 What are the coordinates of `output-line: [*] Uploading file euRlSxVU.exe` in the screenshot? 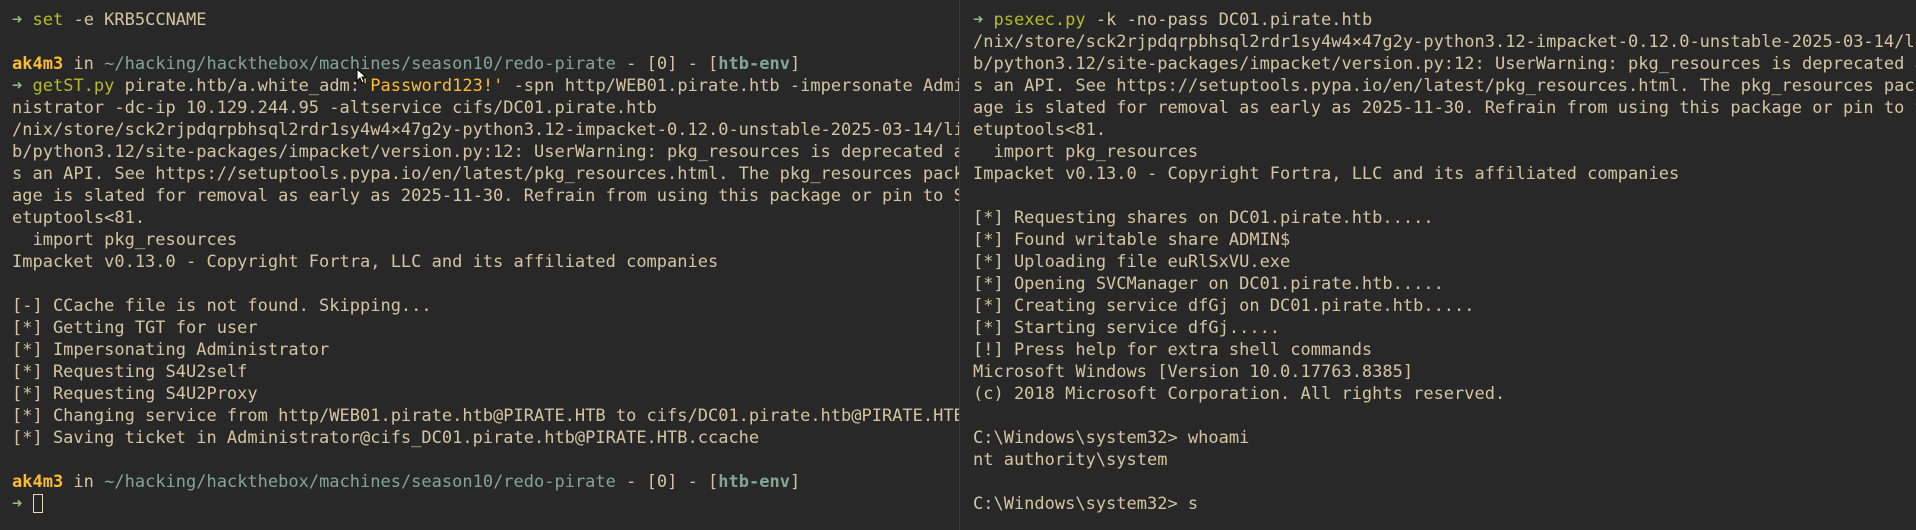 It's located at (1132, 262).